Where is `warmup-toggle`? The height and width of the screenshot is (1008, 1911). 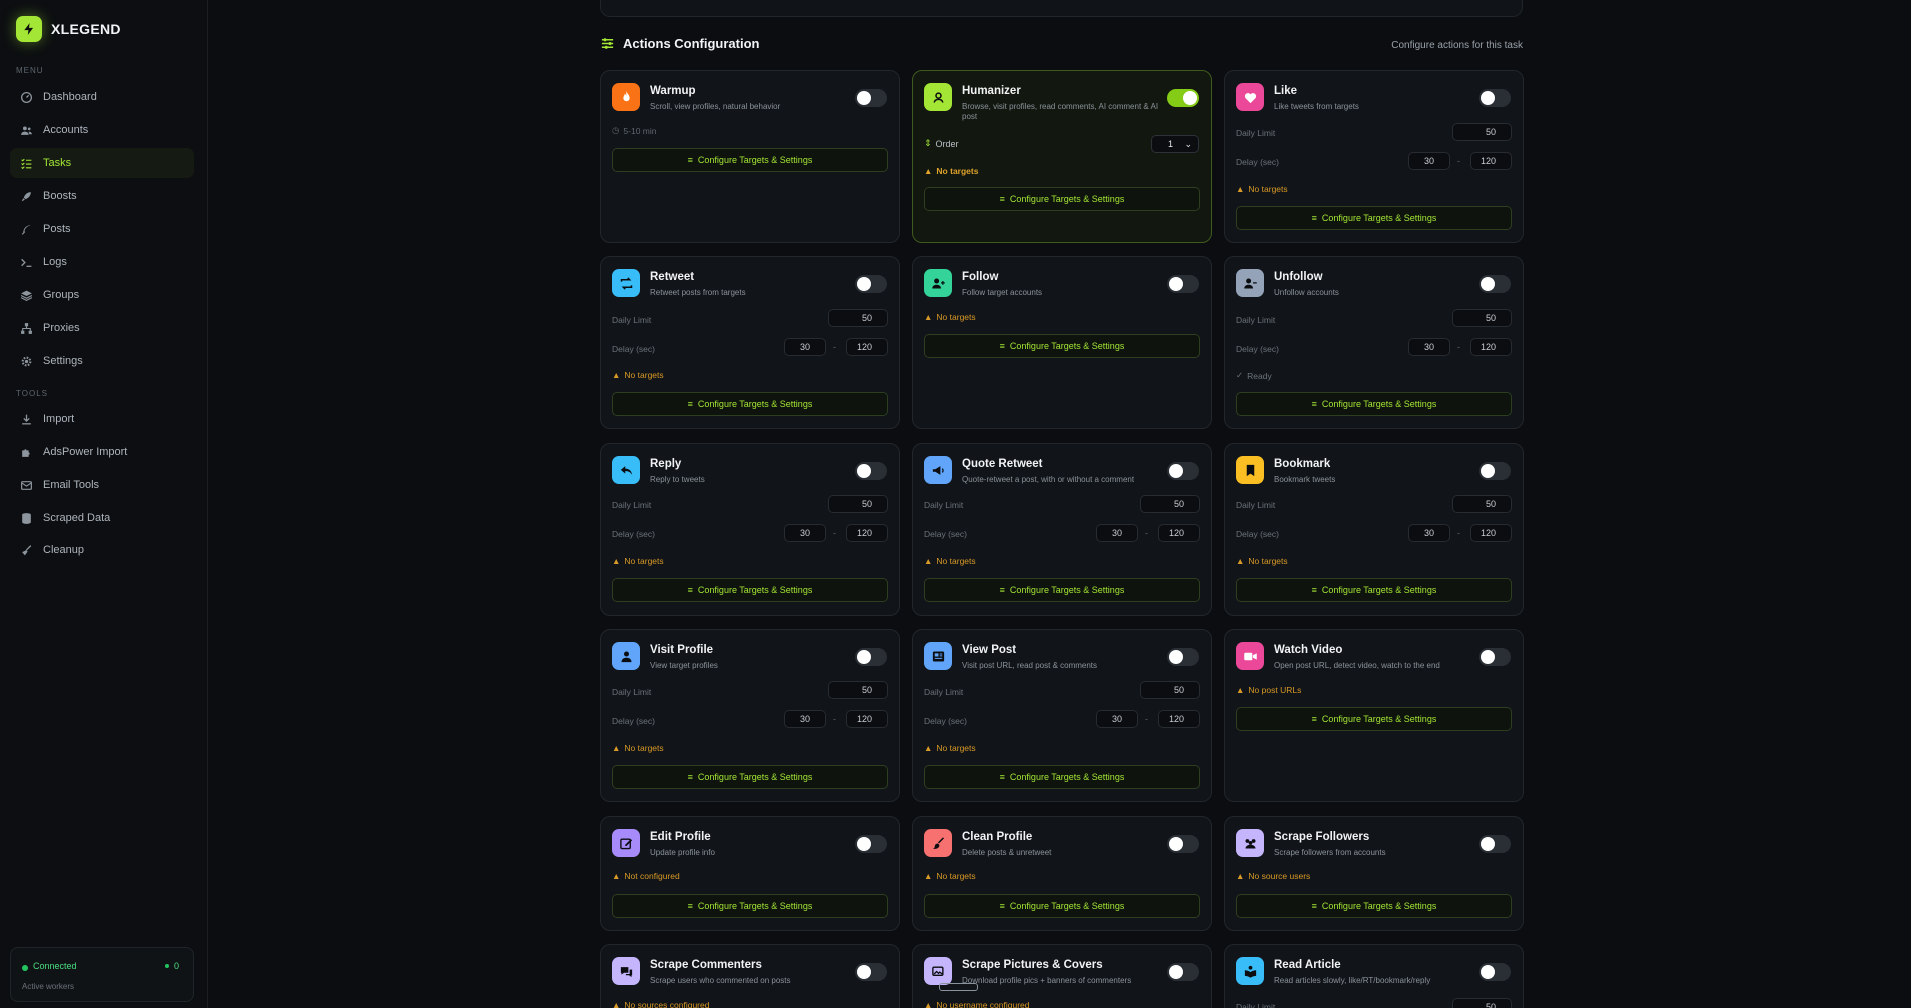 warmup-toggle is located at coordinates (871, 98).